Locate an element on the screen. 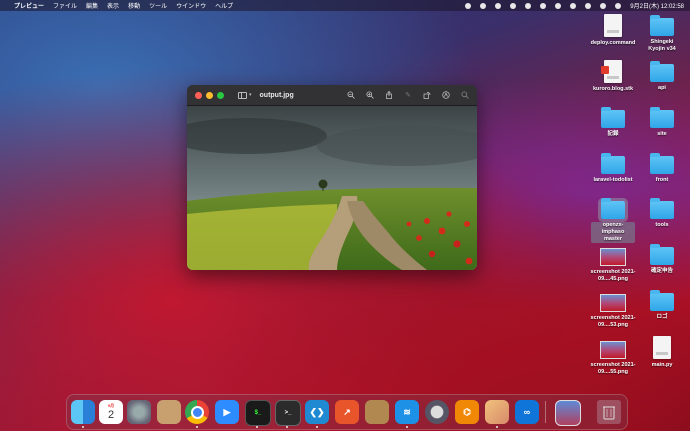  share-icon is located at coordinates (389, 95).